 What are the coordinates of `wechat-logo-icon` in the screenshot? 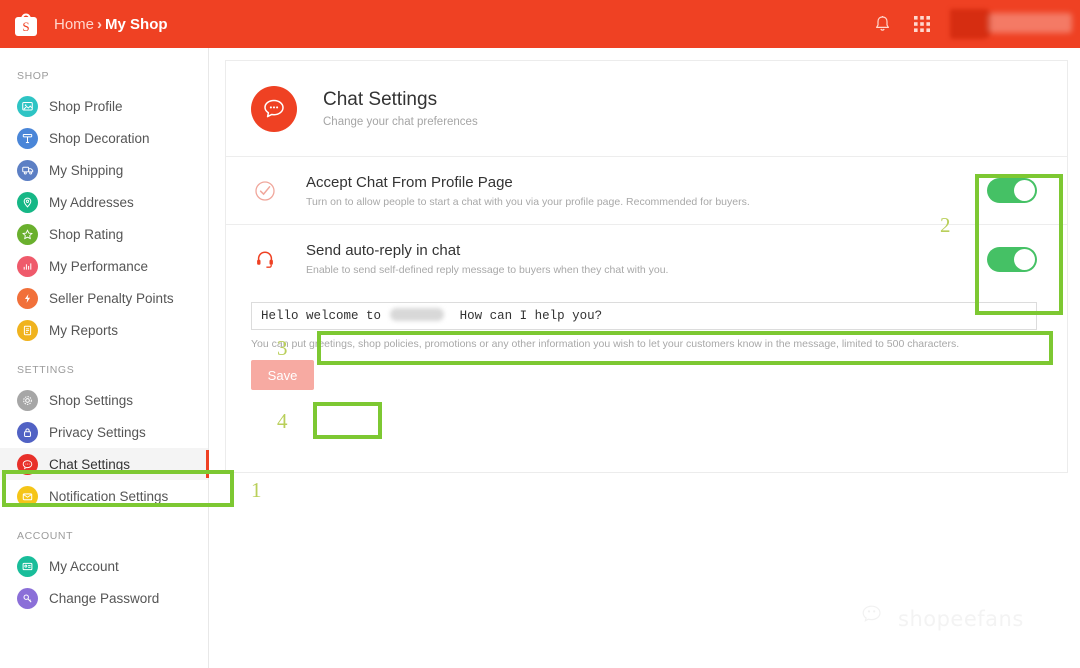 It's located at (875, 618).